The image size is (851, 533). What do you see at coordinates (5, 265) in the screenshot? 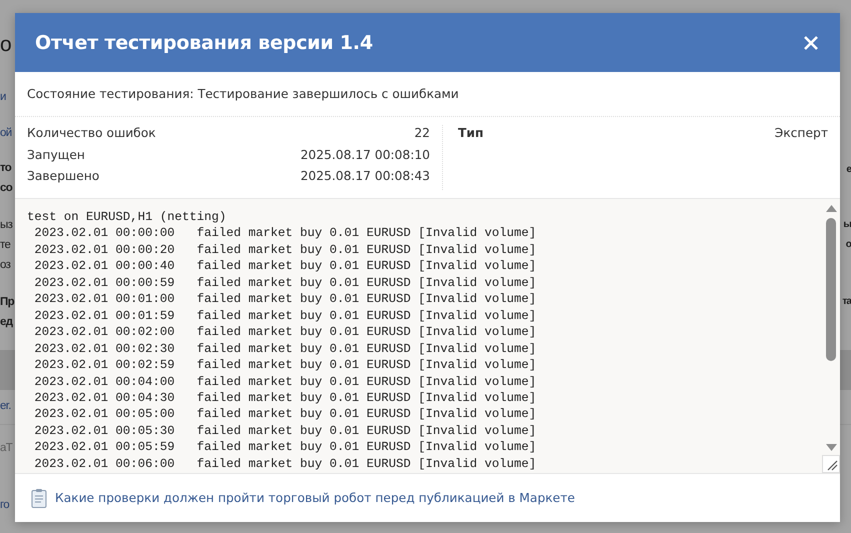
I see `text: оз` at bounding box center [5, 265].